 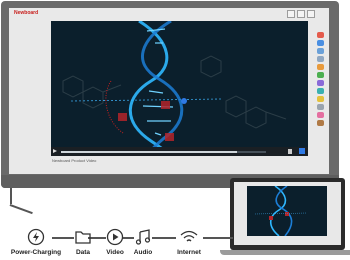 I want to click on power-icon, so click(x=36, y=237).